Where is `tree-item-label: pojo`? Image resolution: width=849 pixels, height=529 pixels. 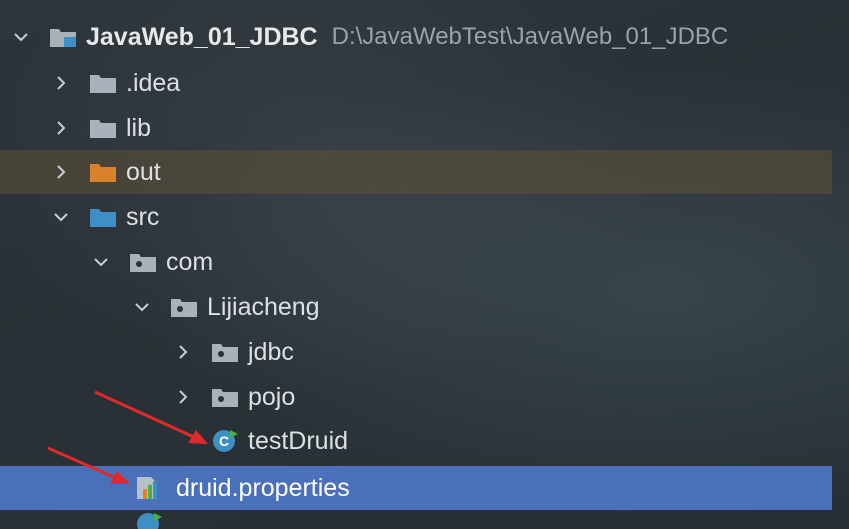
tree-item-label: pojo is located at coordinates (272, 396).